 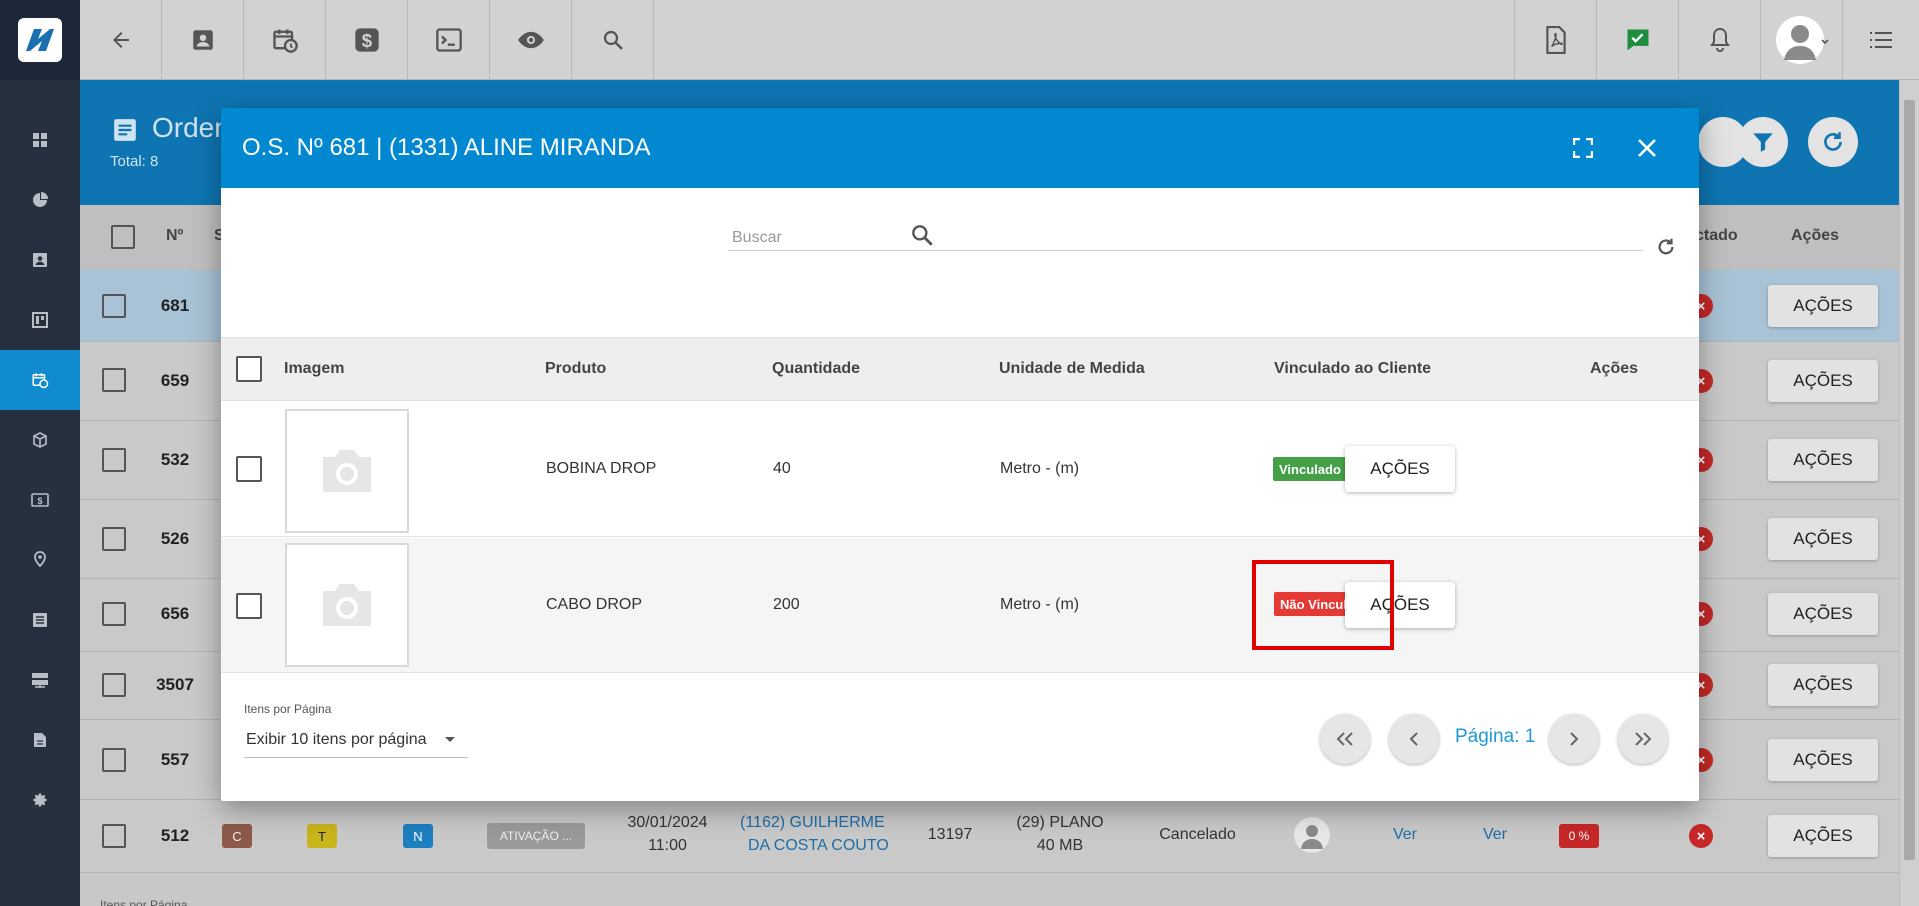 I want to click on order-number: 512, so click(x=175, y=835).